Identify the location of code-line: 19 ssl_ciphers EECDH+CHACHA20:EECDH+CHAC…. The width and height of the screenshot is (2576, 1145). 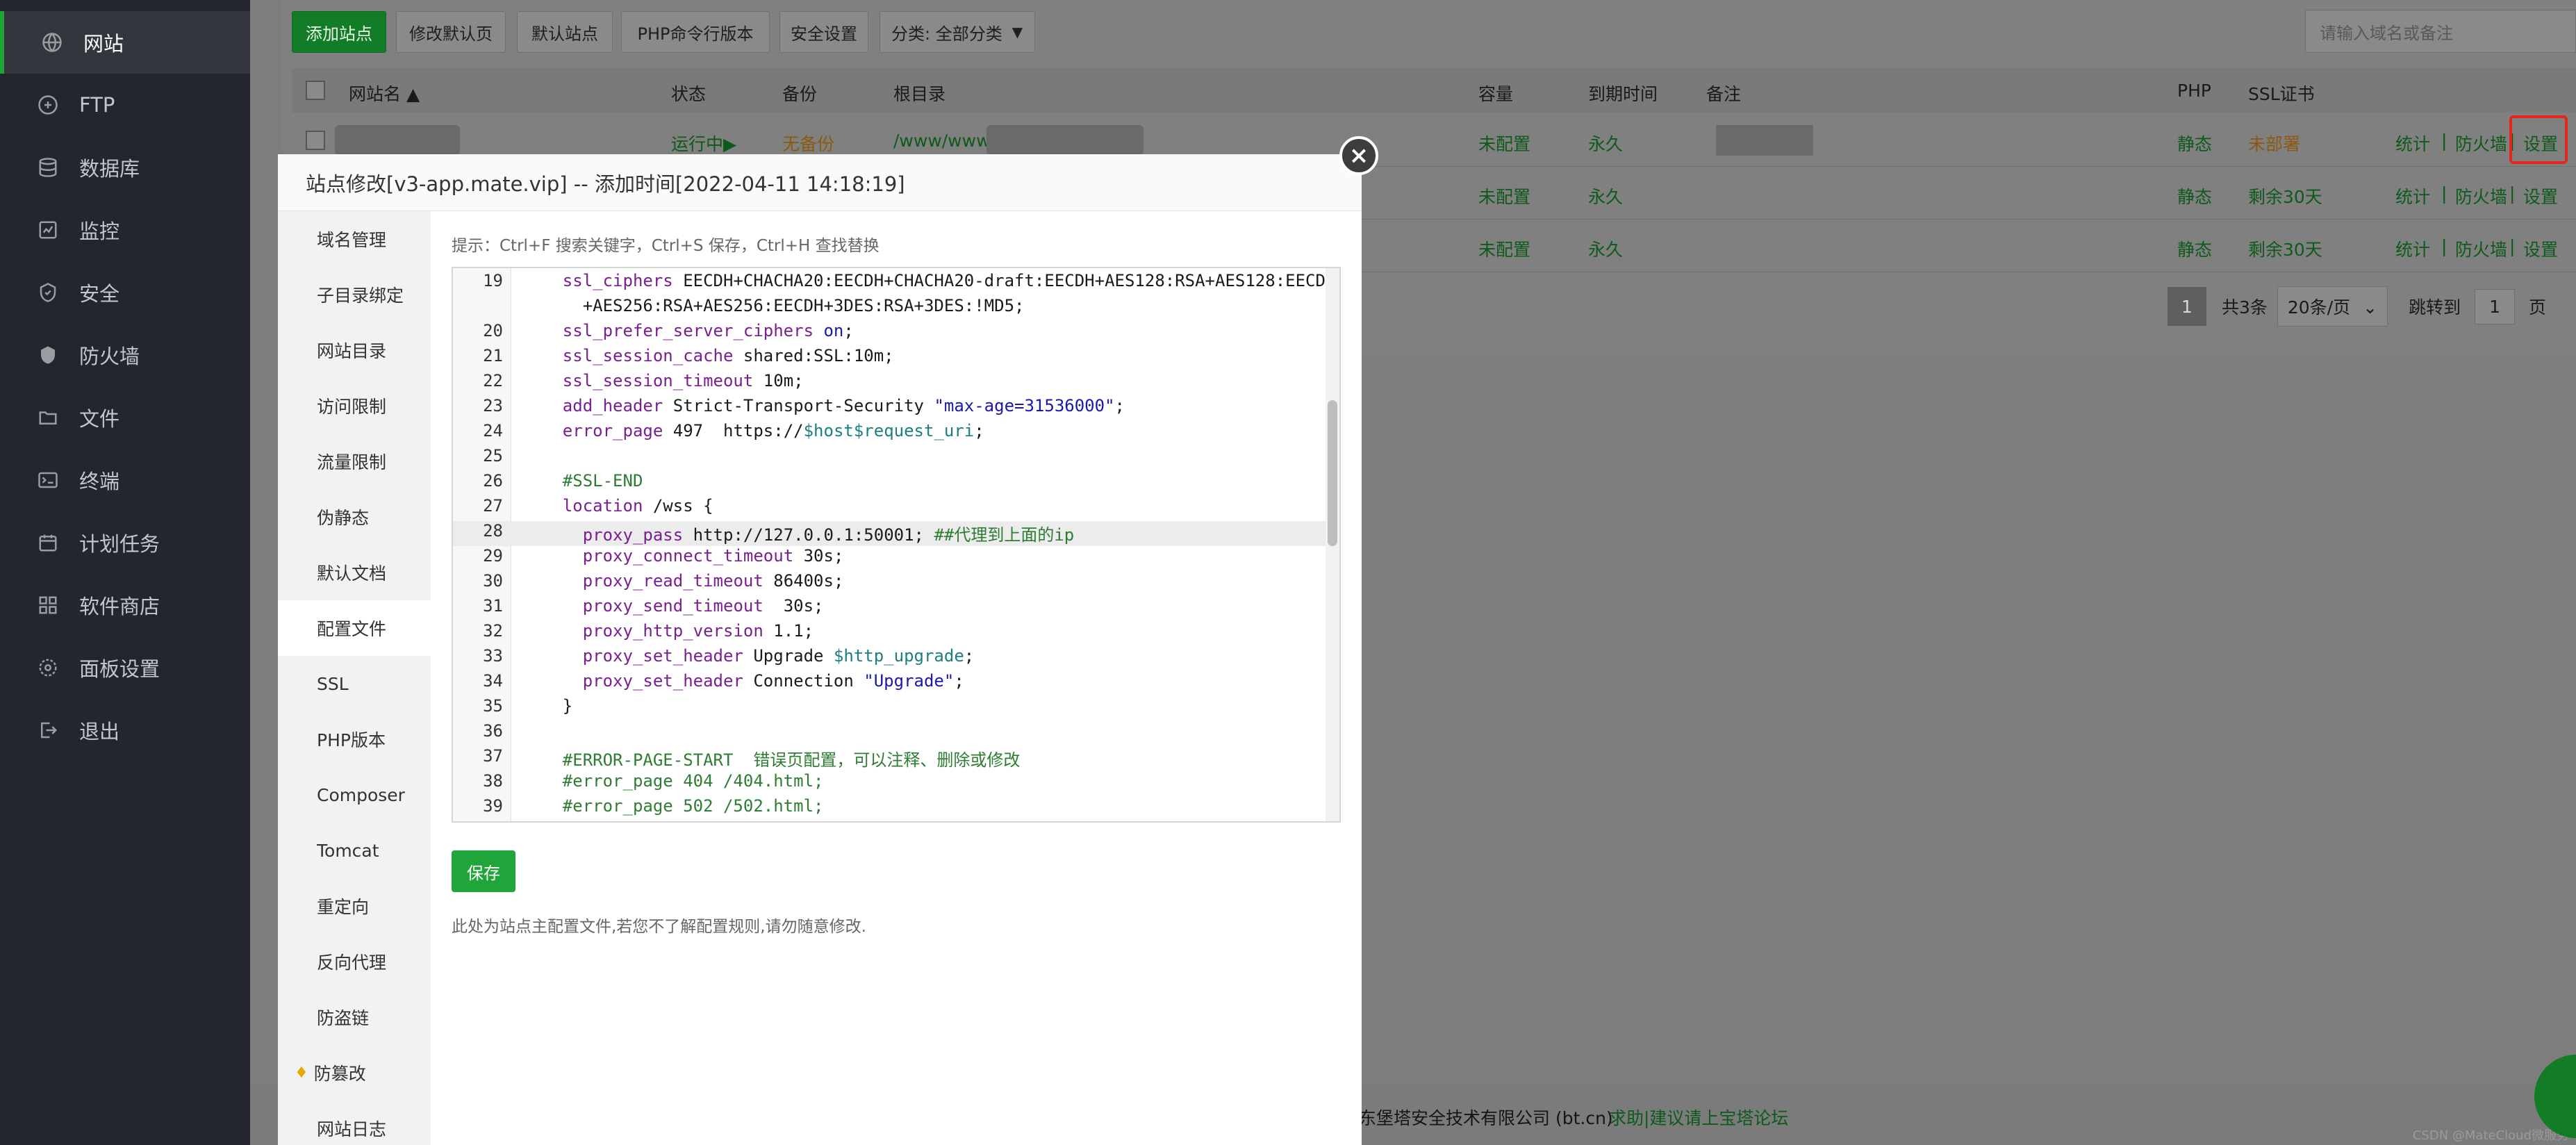
(896, 283).